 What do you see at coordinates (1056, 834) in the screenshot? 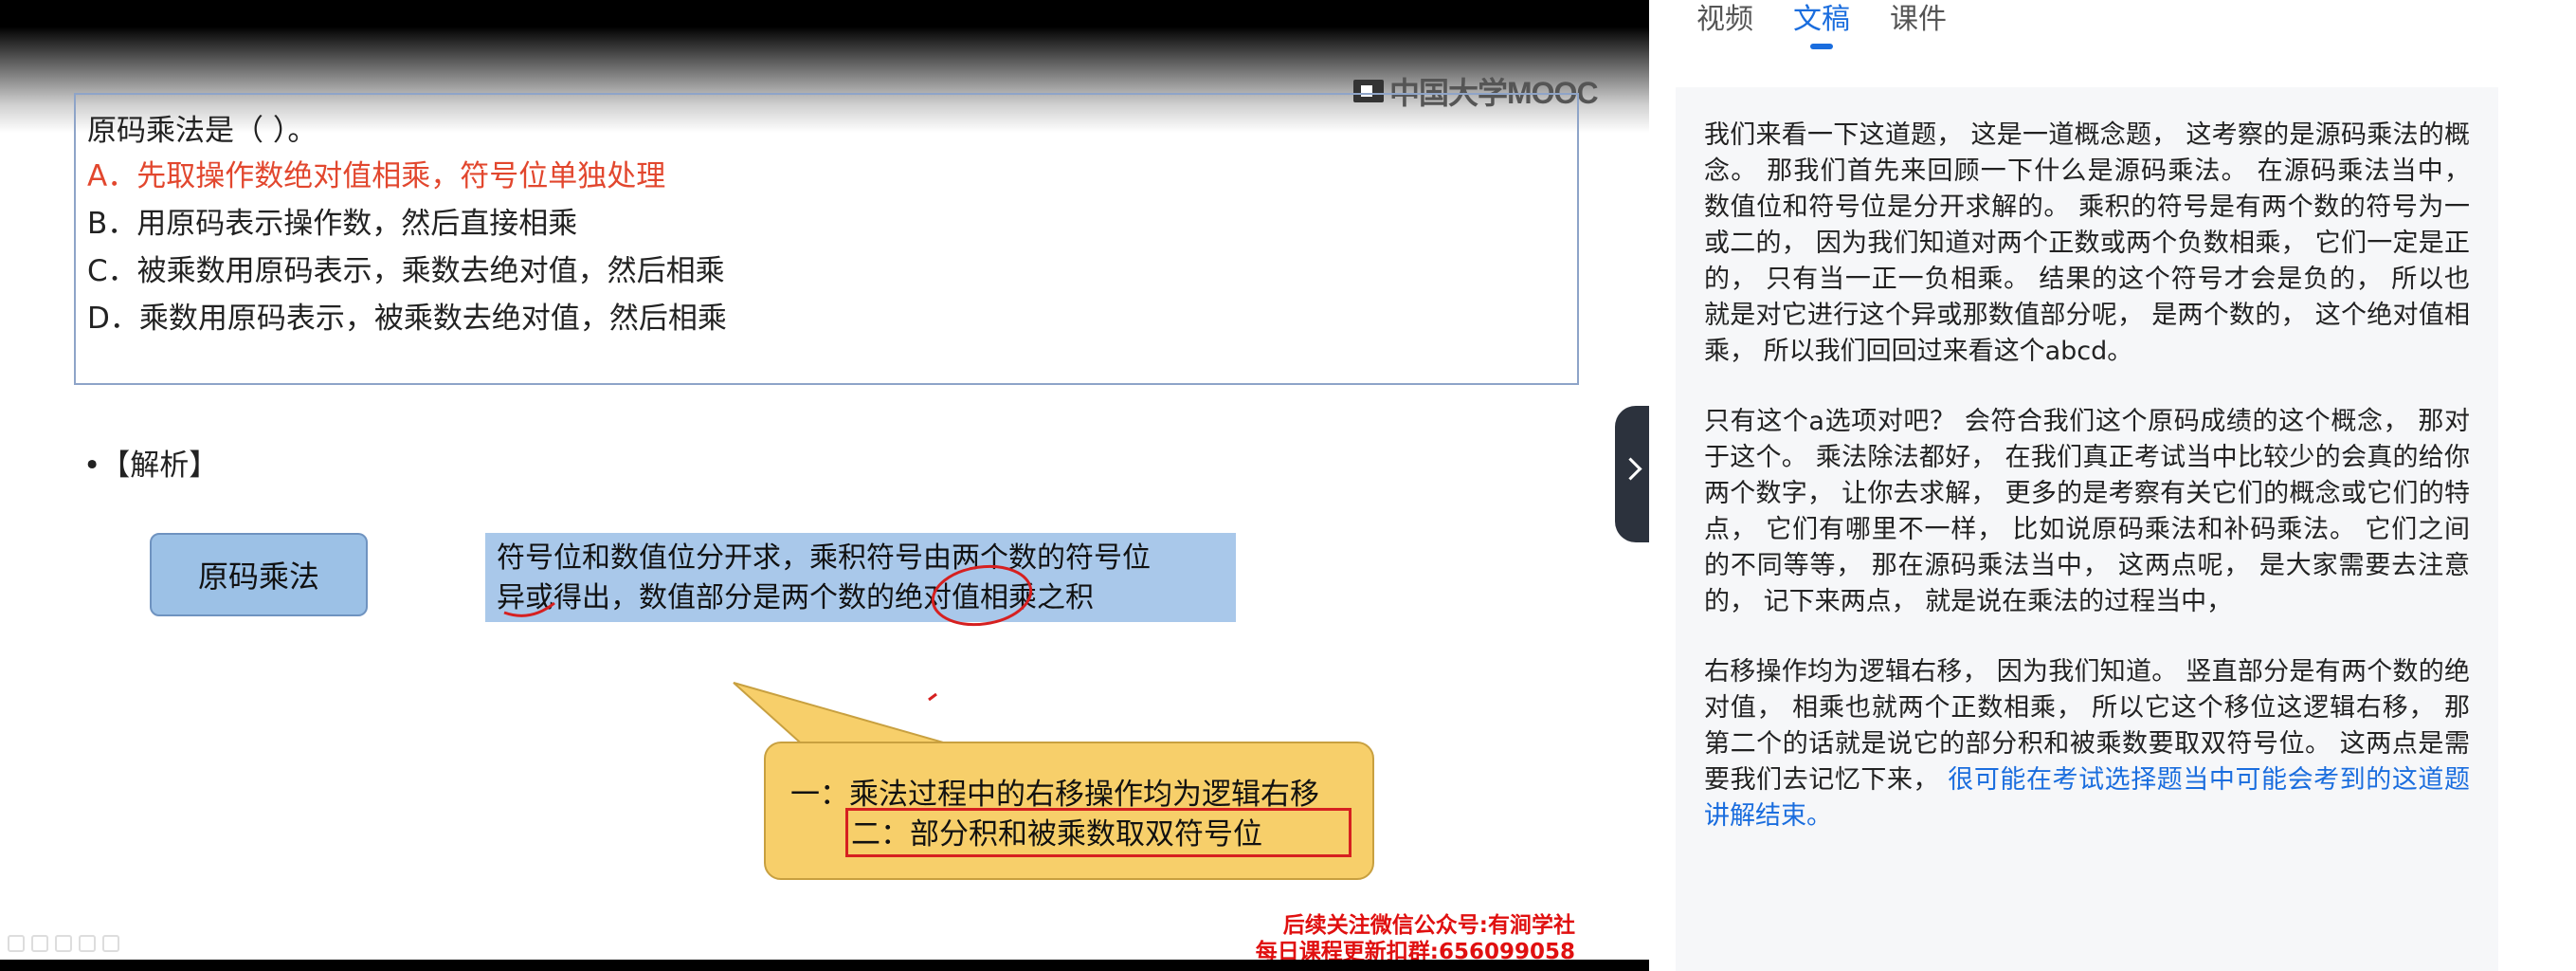
I see `callout-line-2: 二：部分积和被乘数取双符号位` at bounding box center [1056, 834].